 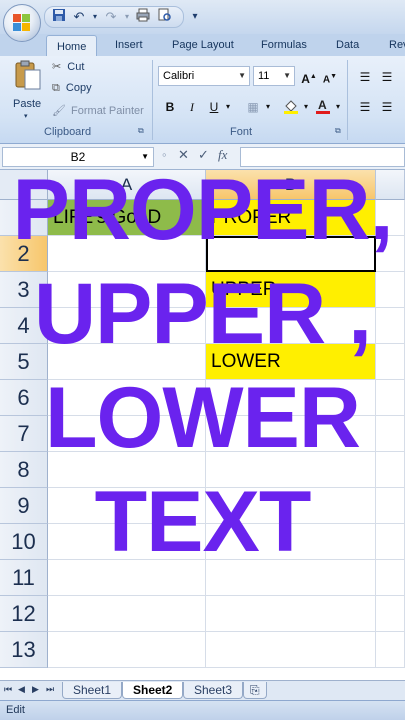 I want to click on select-all-corner, so click(x=24, y=185).